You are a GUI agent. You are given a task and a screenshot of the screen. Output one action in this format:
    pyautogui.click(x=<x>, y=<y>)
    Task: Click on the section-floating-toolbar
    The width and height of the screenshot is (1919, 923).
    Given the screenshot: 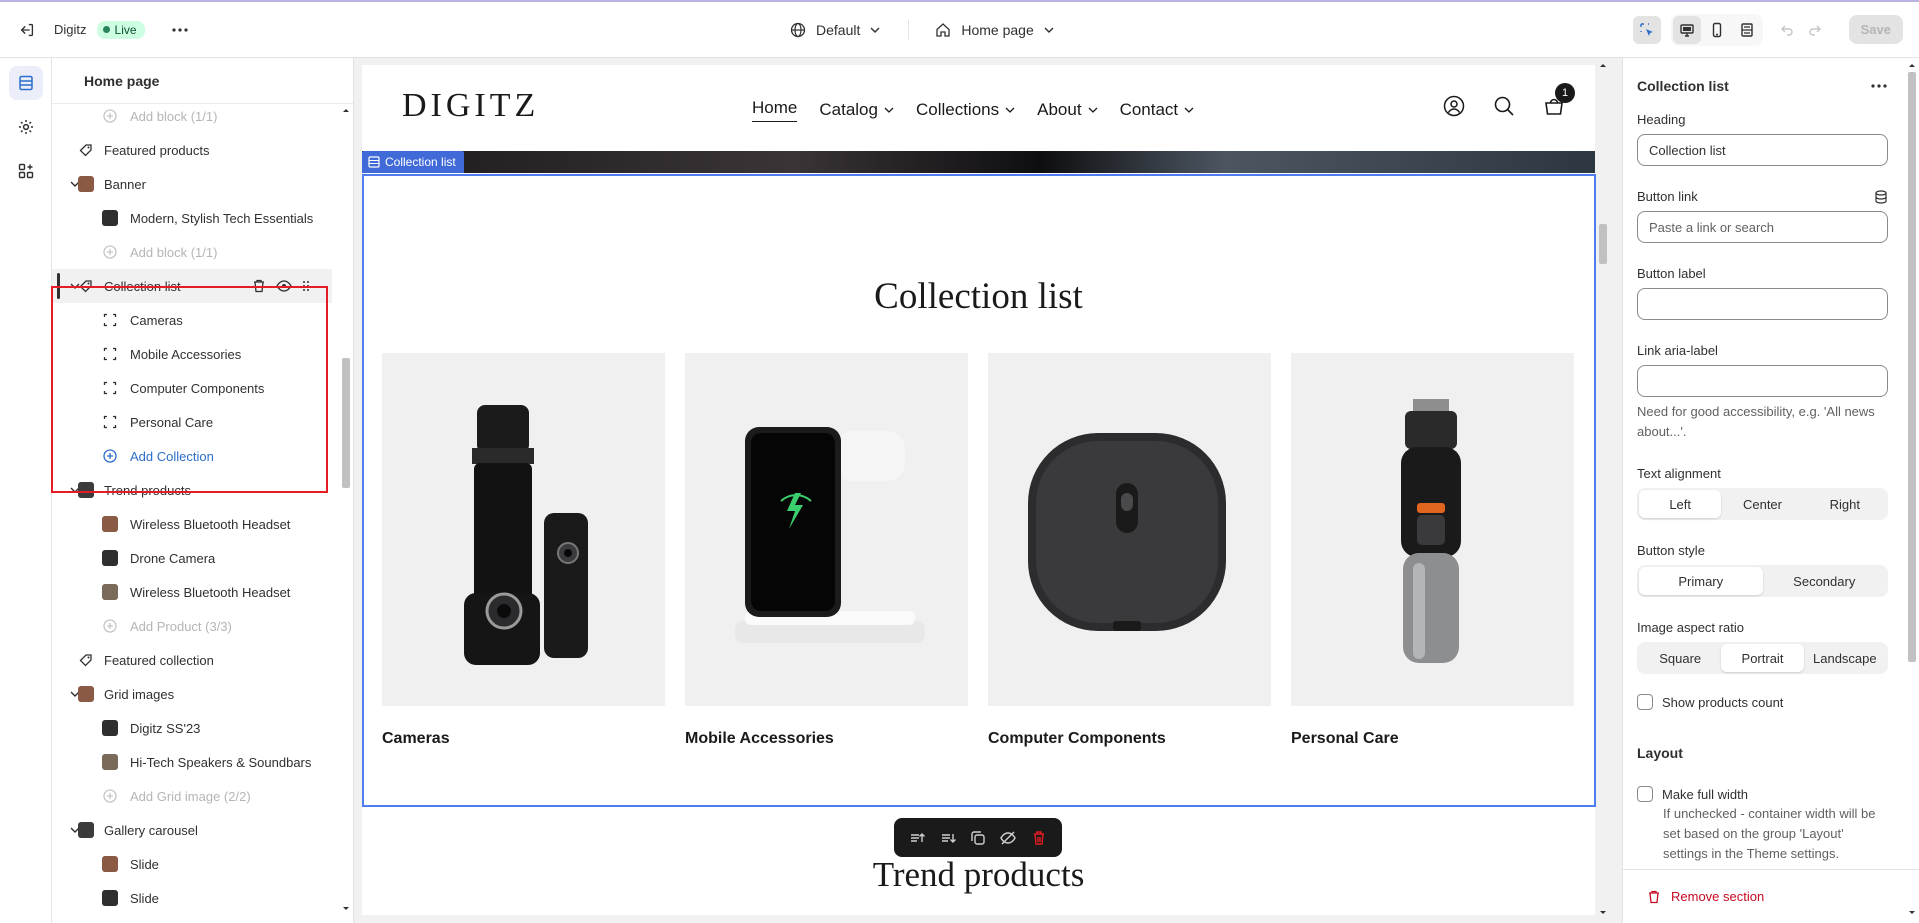 What is the action you would take?
    pyautogui.click(x=978, y=837)
    